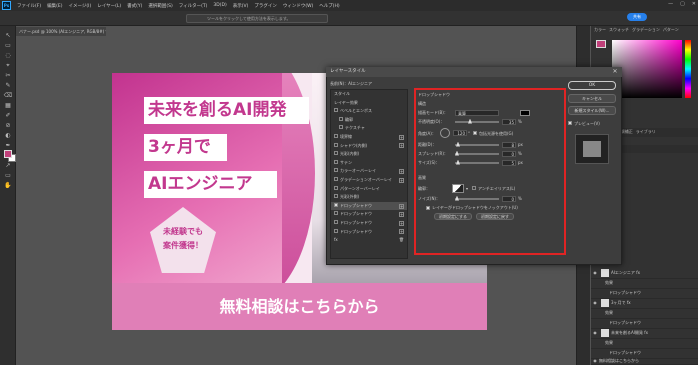 The height and width of the screenshot is (365, 698). Describe the element at coordinates (369, 180) in the screenshot. I see `style-item: グラデーションオーバーレイ +` at that location.